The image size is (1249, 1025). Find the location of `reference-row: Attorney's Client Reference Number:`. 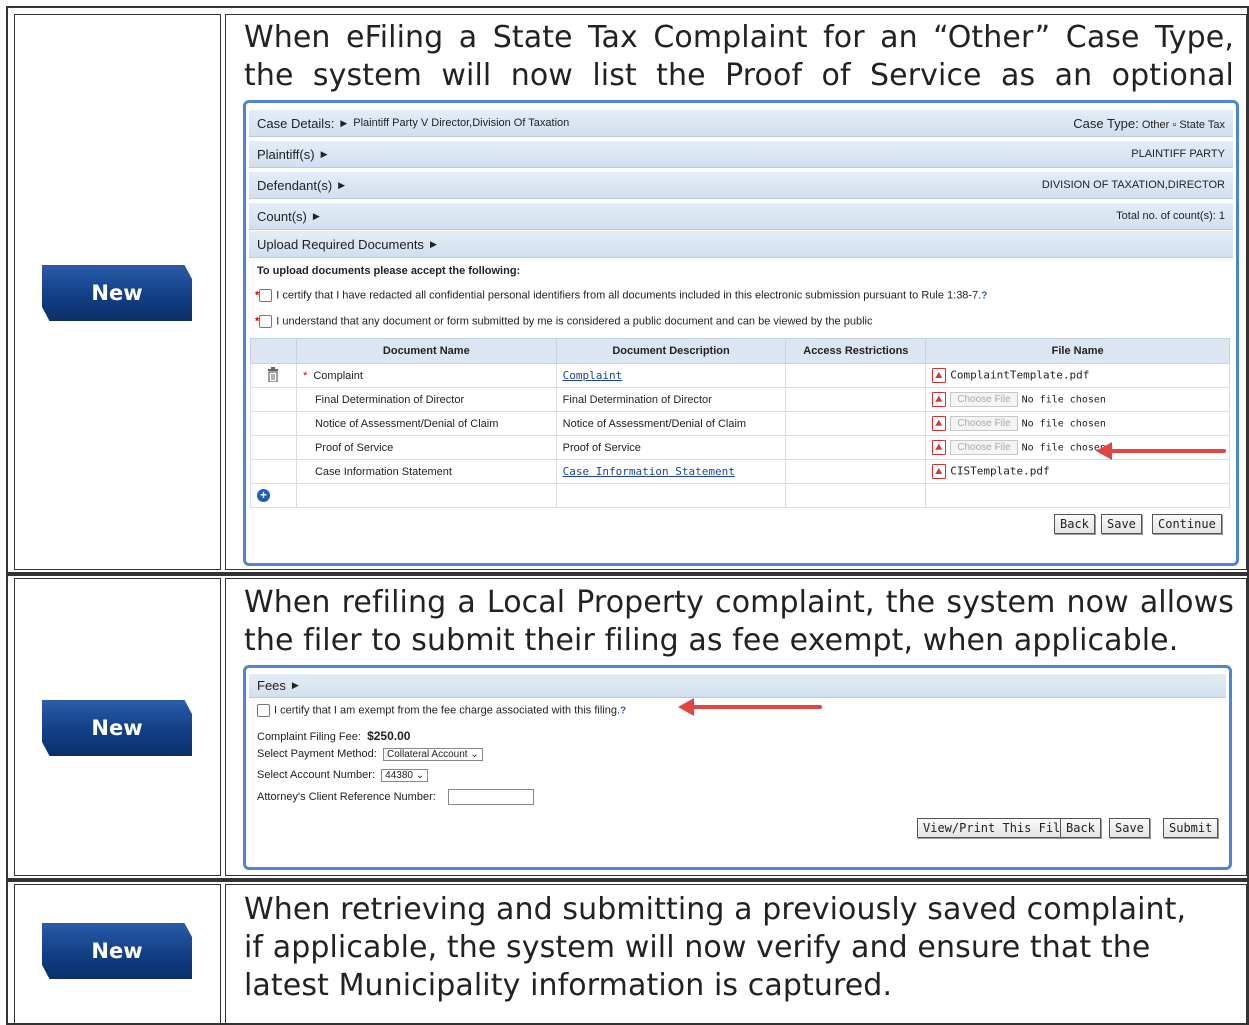

reference-row: Attorney's Client Reference Number: is located at coordinates (396, 797).